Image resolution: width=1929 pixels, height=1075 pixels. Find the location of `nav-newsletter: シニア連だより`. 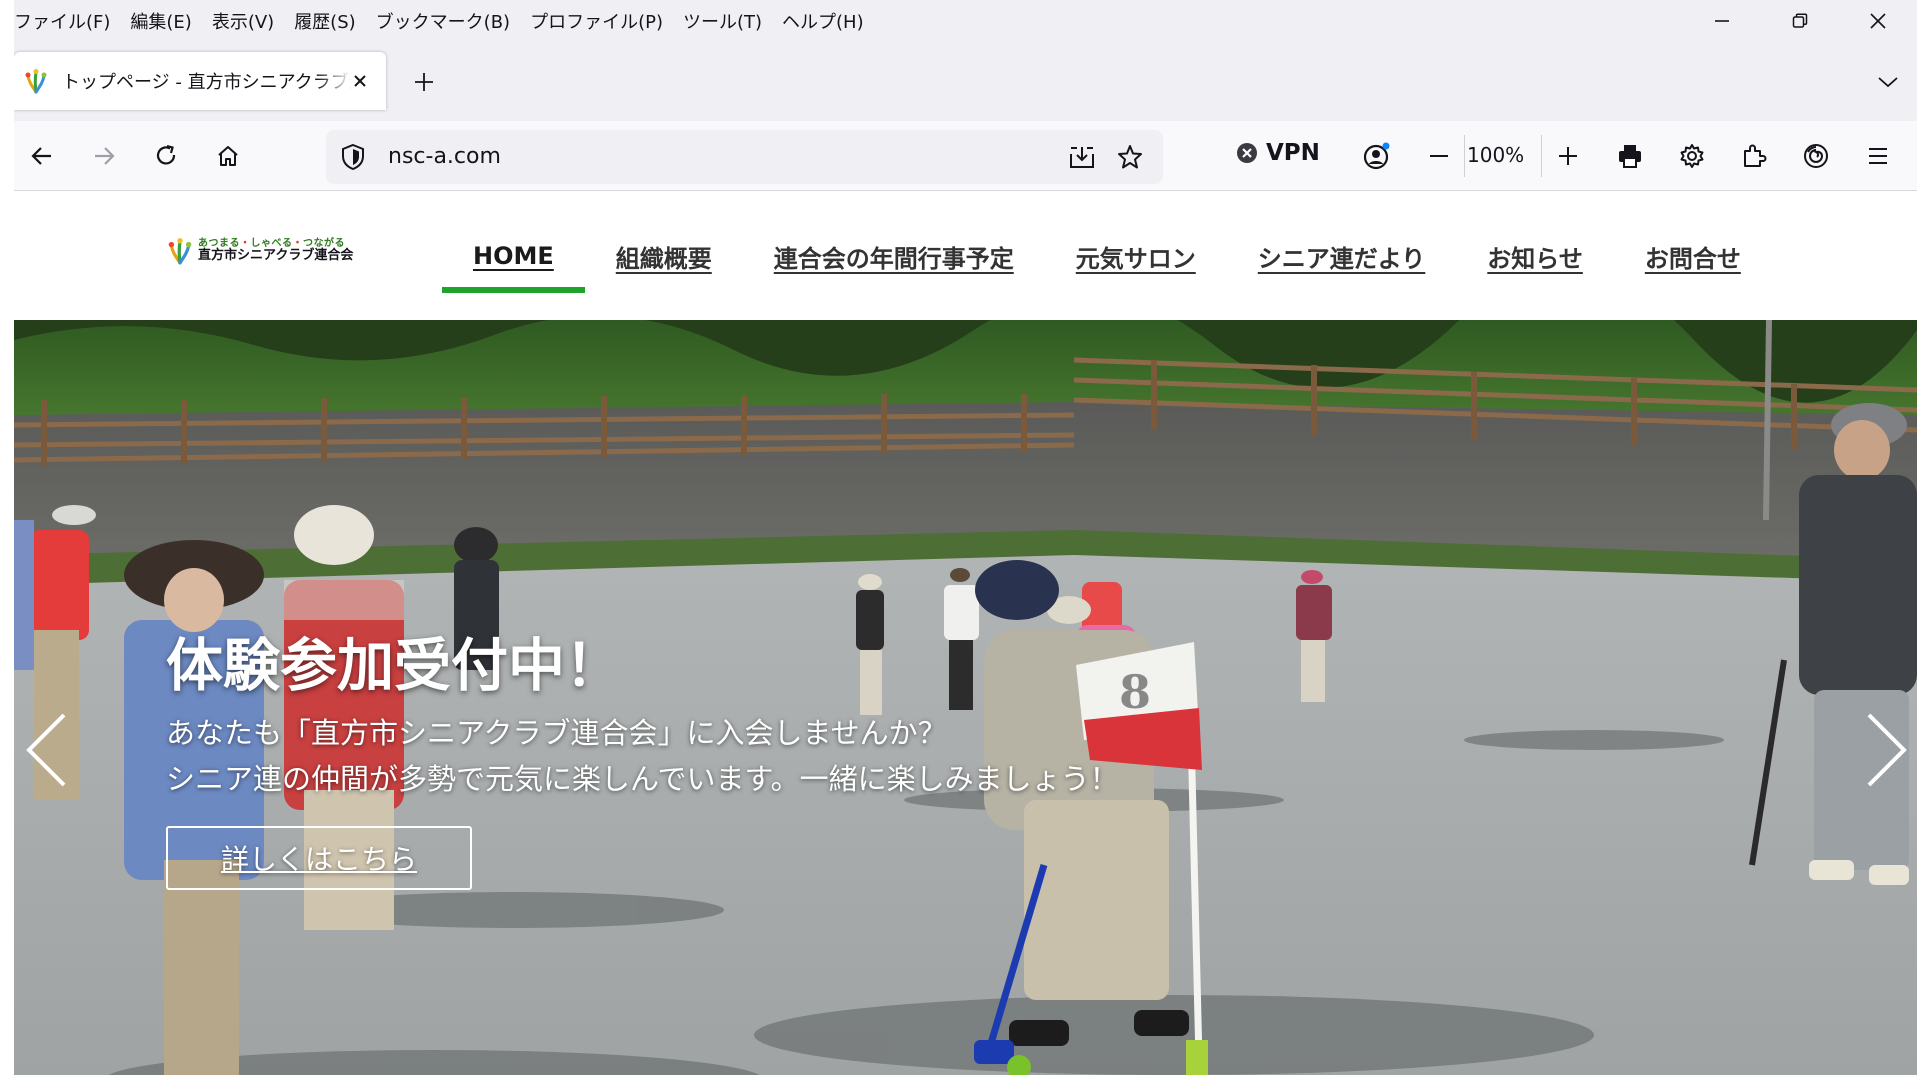

nav-newsletter: シニア連だより is located at coordinates (1342, 256).